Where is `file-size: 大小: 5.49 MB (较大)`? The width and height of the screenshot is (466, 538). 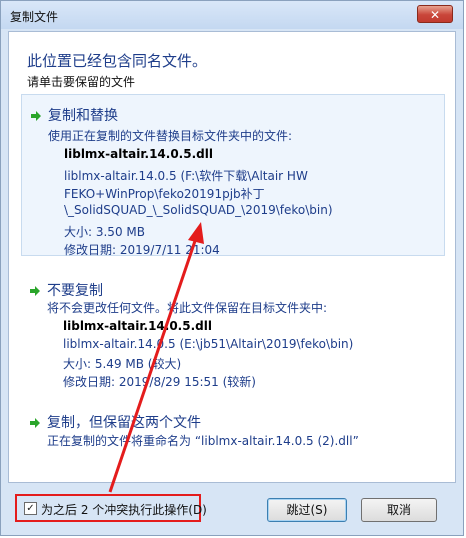
file-size: 大小: 5.49 MB (较大) is located at coordinates (122, 364).